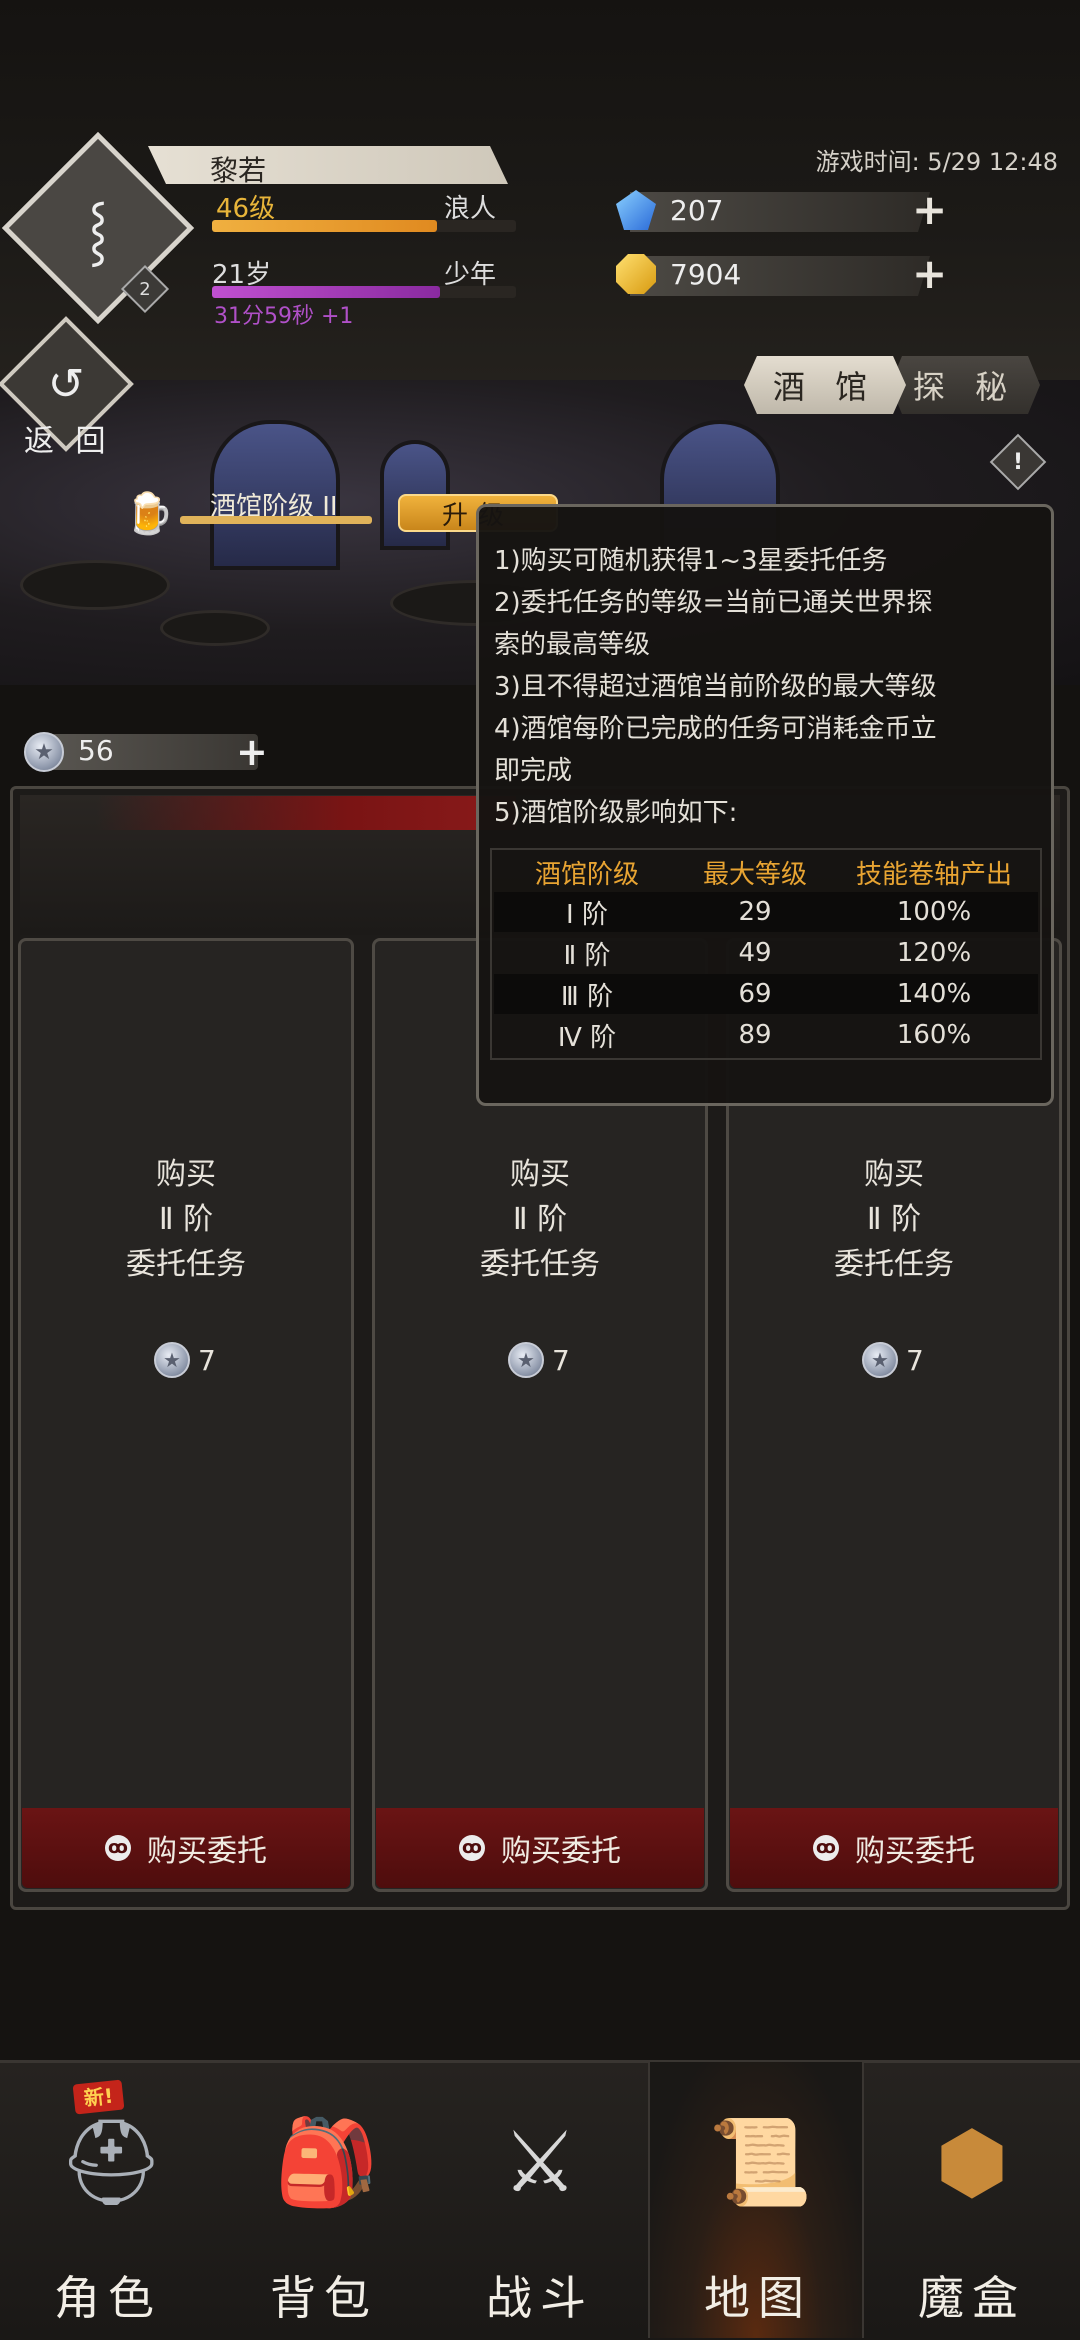  Describe the element at coordinates (636, 274) in the screenshot. I see `gold-gem-icon` at that location.